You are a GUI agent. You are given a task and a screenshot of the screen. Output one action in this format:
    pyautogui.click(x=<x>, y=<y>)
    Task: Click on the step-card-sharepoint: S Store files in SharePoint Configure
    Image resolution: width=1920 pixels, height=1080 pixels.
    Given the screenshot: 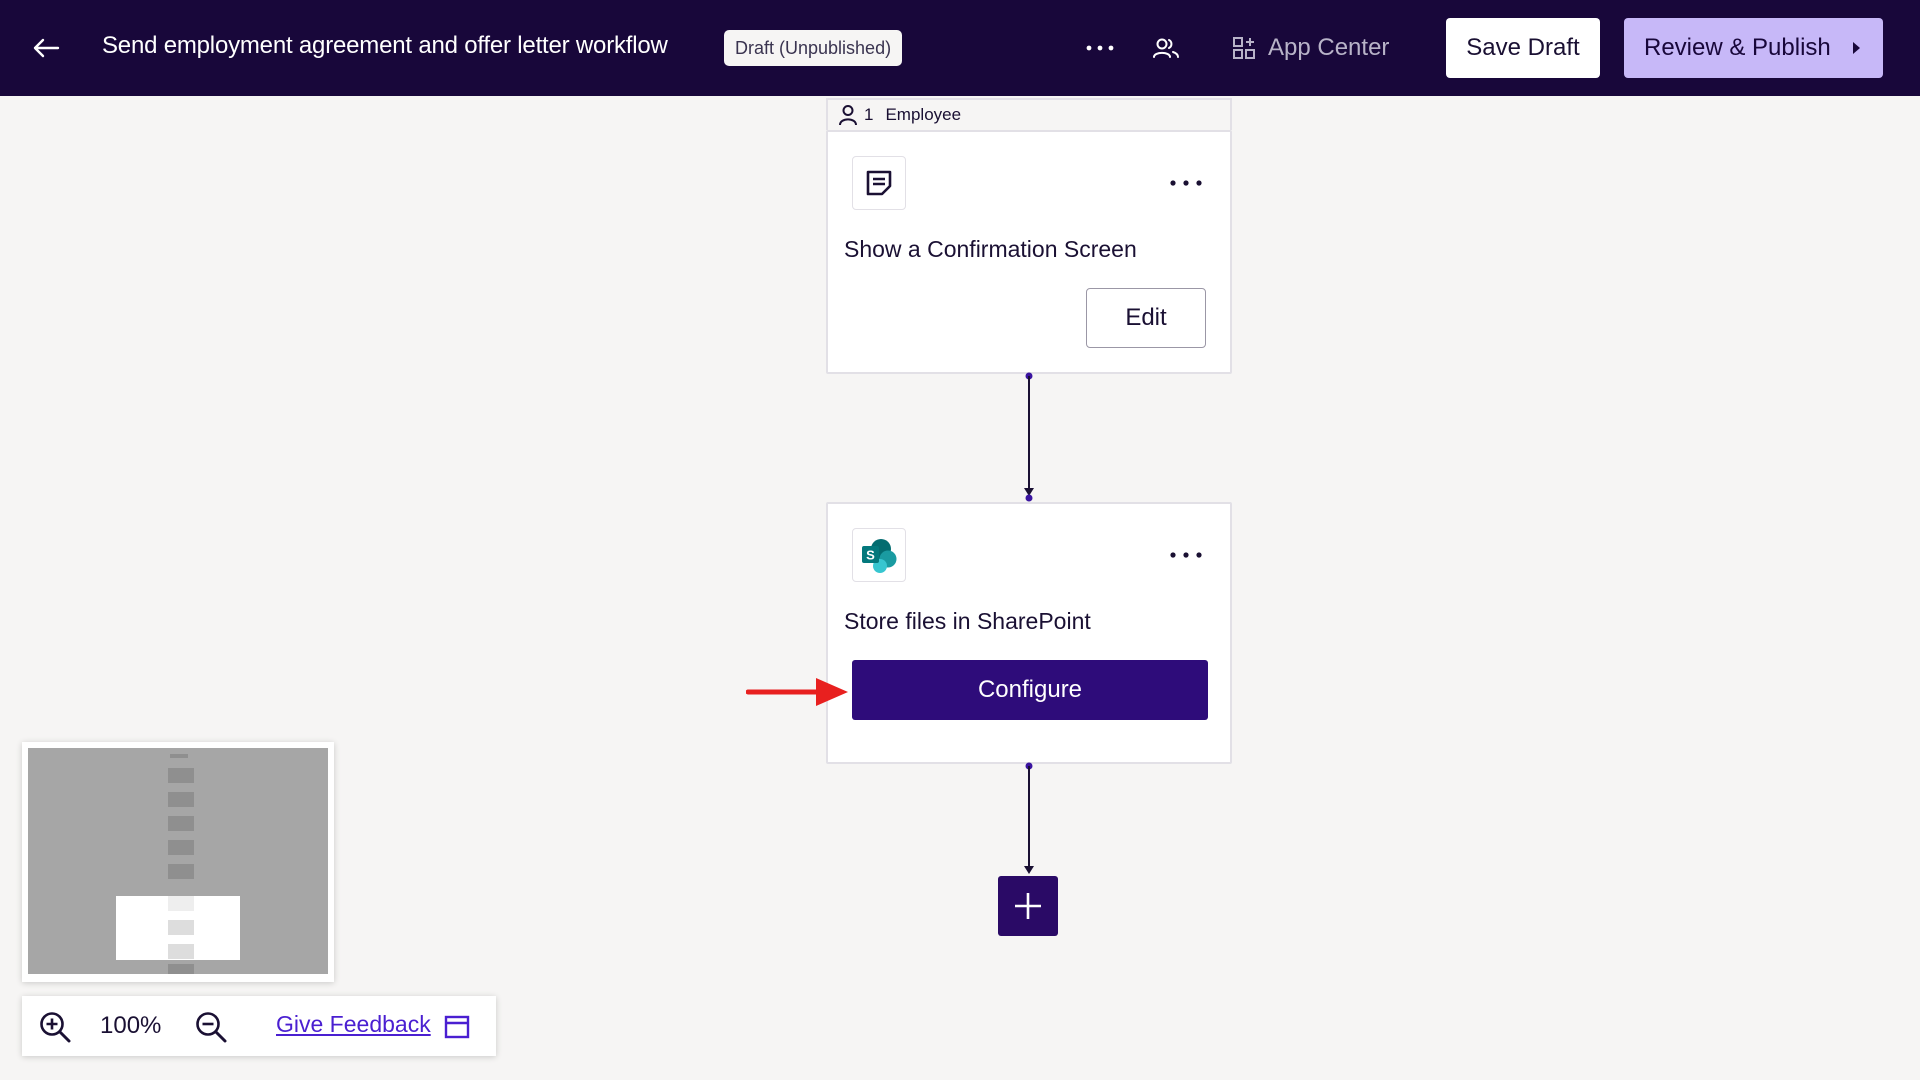 What is the action you would take?
    pyautogui.click(x=1029, y=633)
    